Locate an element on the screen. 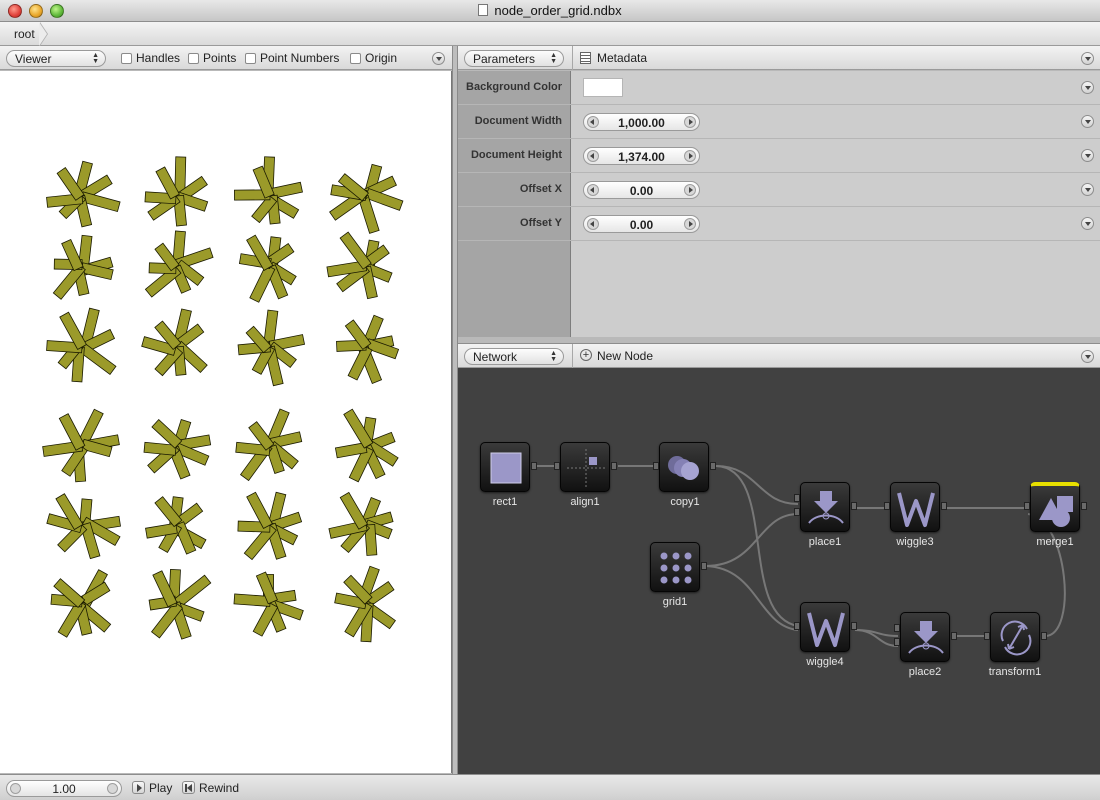 Image resolution: width=1100 pixels, height=800 pixels. param-row-background-color: Background Color is located at coordinates (779, 88).